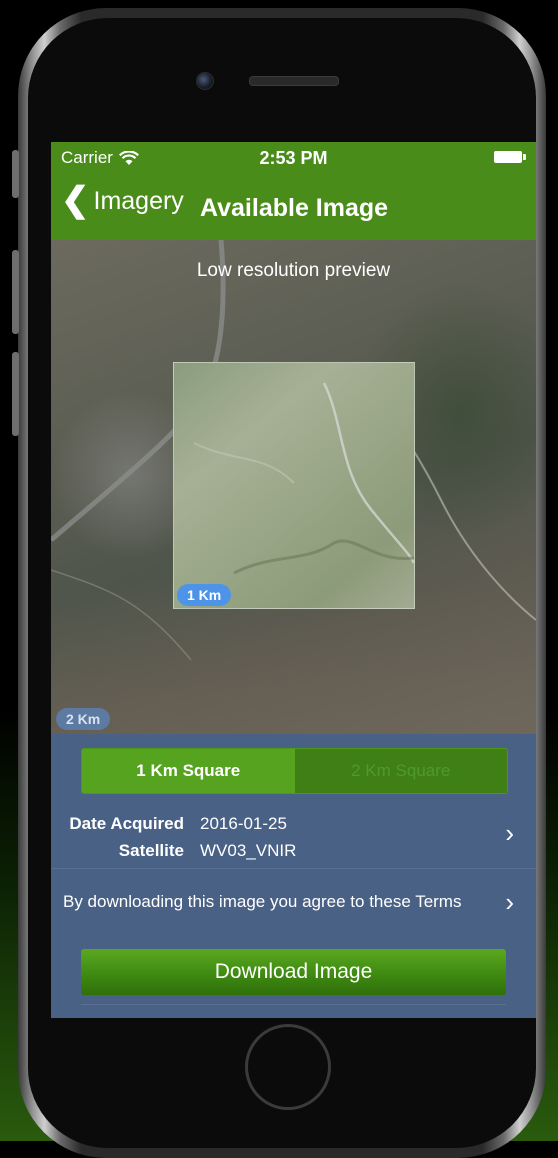  What do you see at coordinates (15, 394) in the screenshot?
I see `volume-down-button` at bounding box center [15, 394].